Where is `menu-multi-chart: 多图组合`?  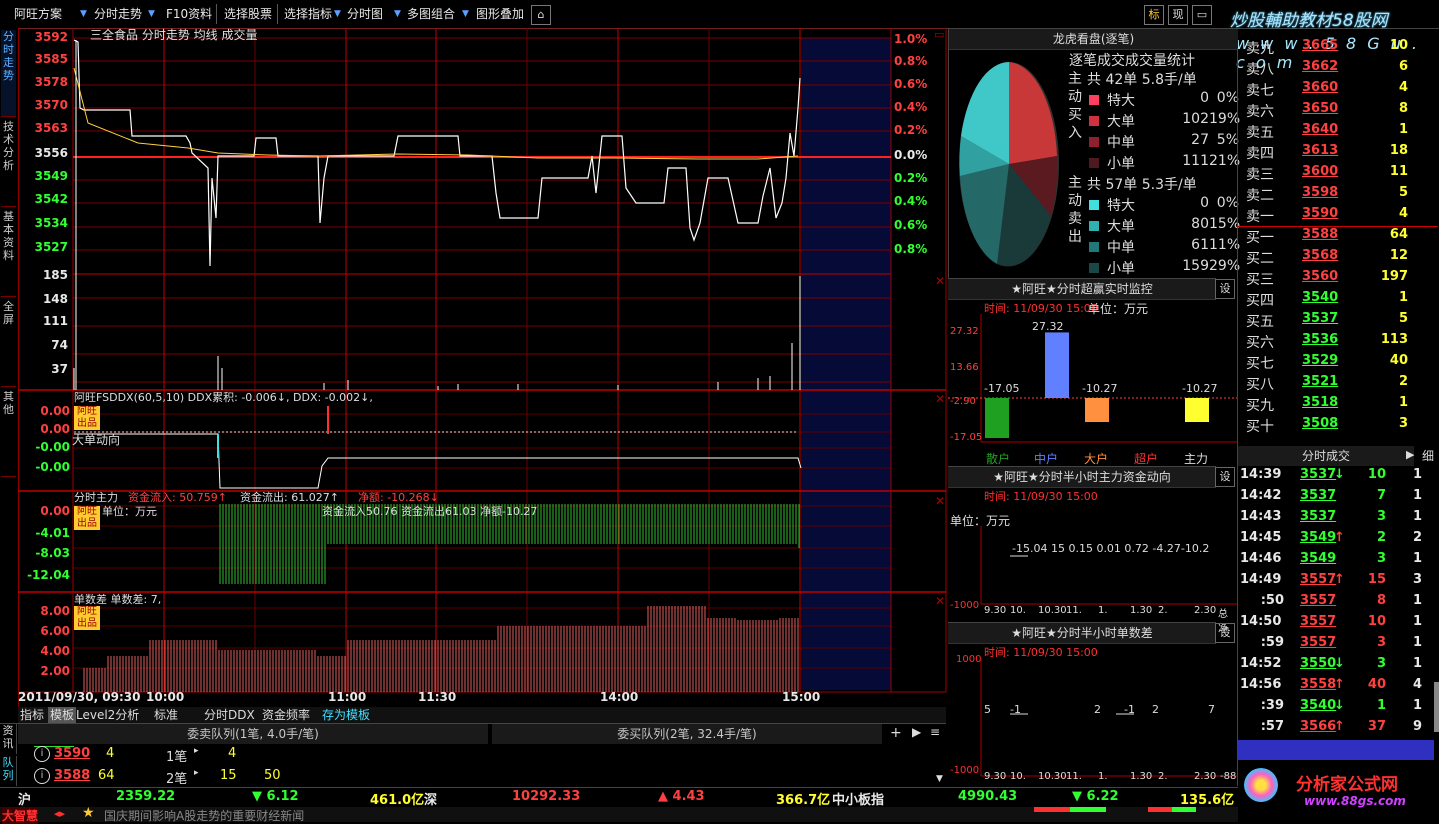
menu-multi-chart: 多图组合 is located at coordinates (431, 14).